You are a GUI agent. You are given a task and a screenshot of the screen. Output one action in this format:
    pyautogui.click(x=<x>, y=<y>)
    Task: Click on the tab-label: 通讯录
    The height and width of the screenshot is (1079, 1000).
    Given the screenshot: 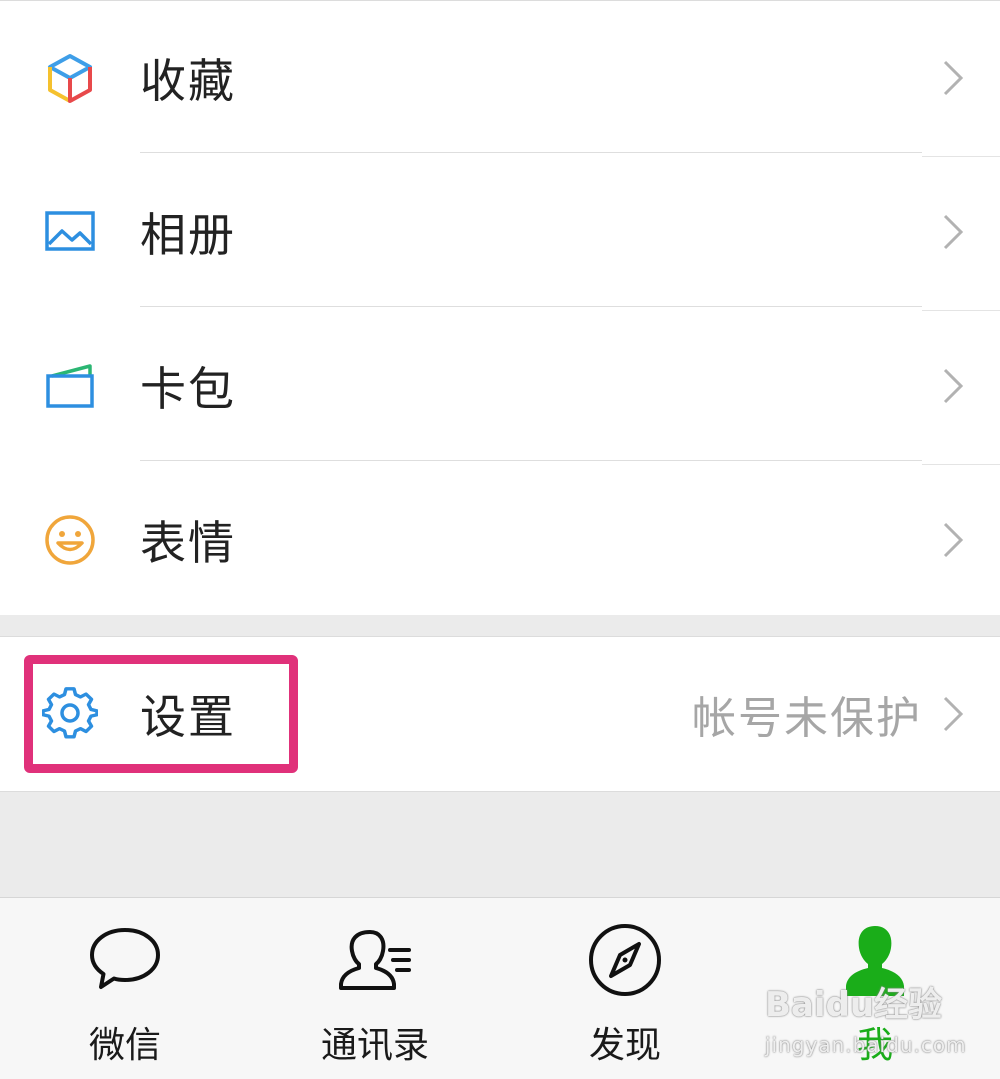 What is the action you would take?
    pyautogui.click(x=374, y=1045)
    